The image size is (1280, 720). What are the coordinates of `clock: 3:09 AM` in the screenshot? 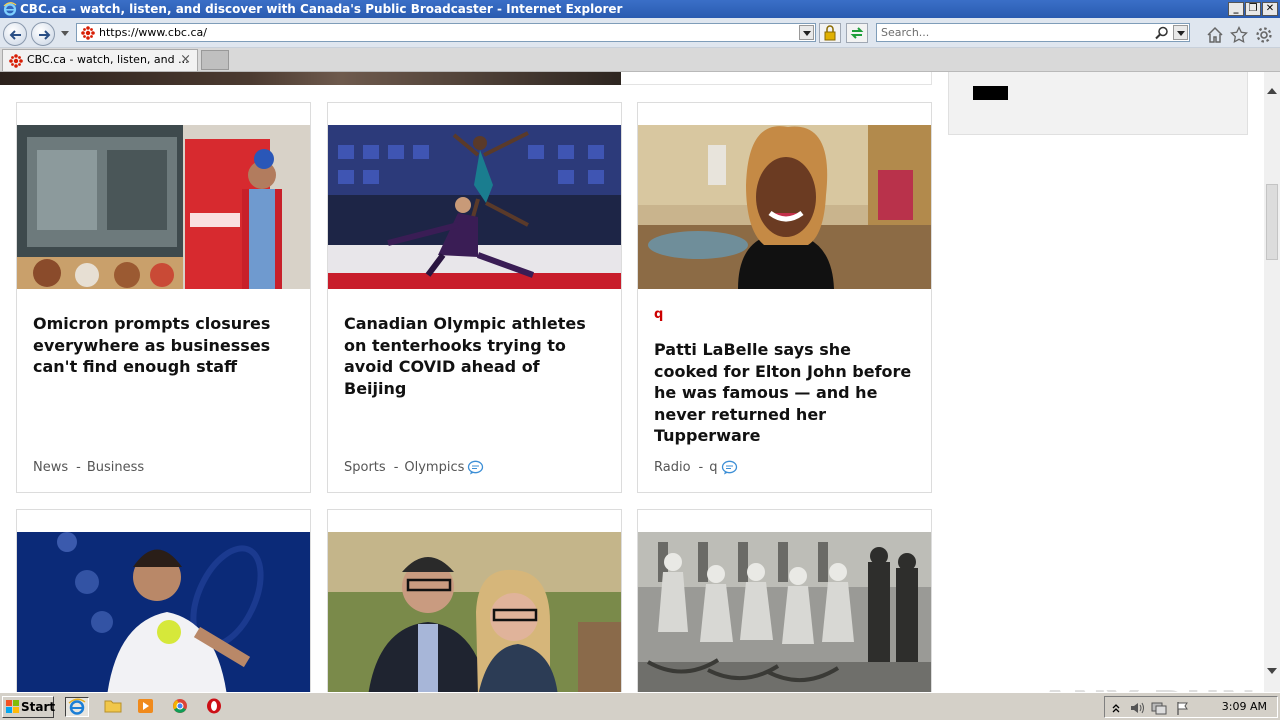 It's located at (1244, 706).